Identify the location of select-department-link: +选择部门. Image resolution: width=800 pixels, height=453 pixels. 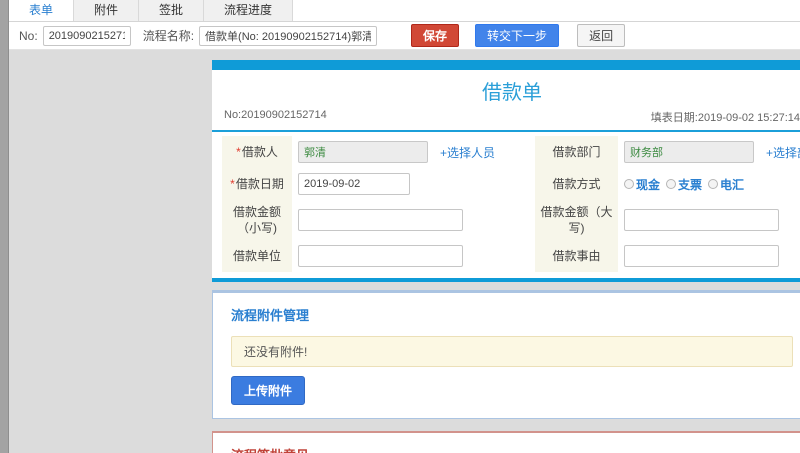
(783, 152).